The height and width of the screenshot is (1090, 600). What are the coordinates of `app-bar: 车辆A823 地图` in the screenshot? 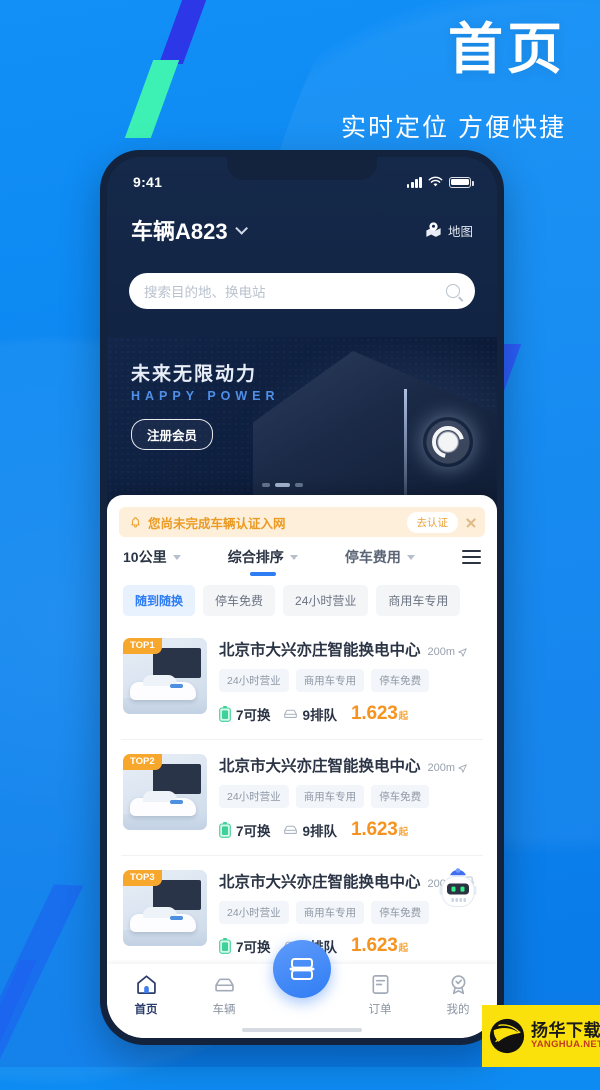 It's located at (302, 230).